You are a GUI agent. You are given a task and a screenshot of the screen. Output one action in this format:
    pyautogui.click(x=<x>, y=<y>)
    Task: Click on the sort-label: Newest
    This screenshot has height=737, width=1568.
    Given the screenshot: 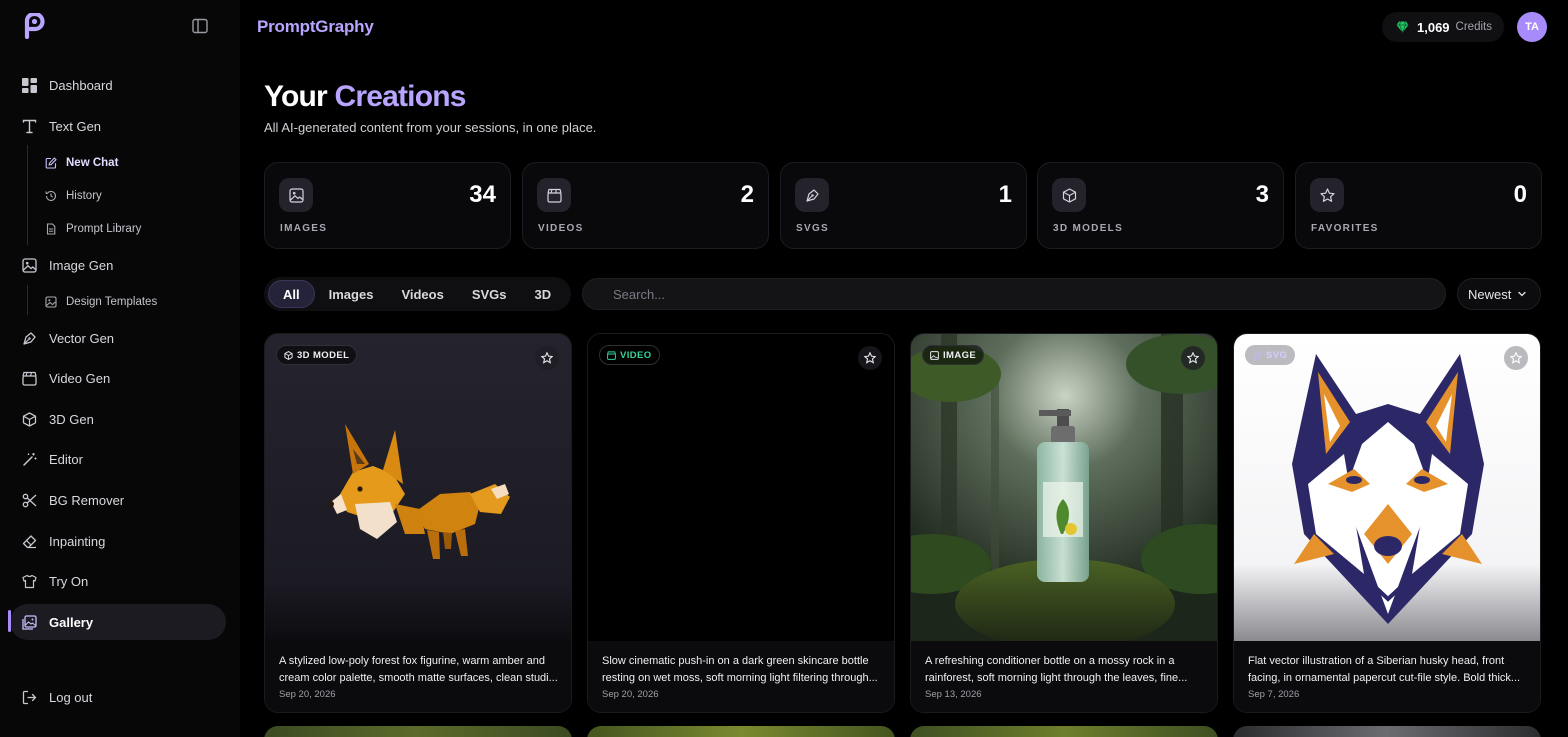 What is the action you would take?
    pyautogui.click(x=1490, y=294)
    